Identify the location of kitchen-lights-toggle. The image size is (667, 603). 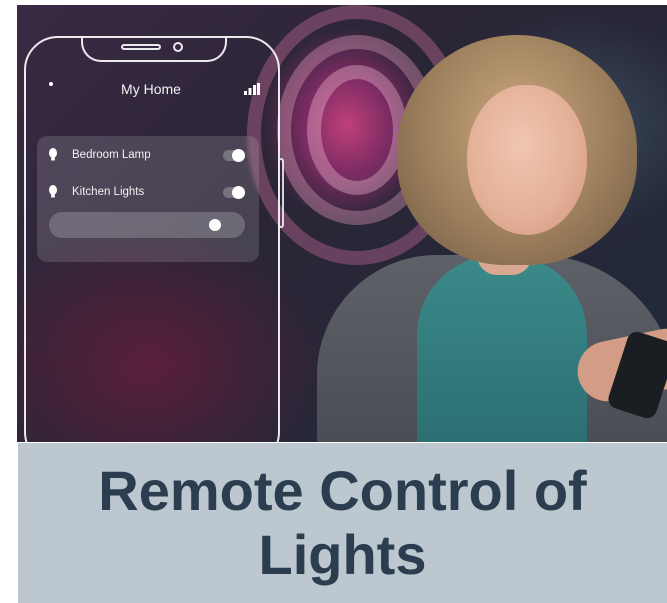
(234, 192).